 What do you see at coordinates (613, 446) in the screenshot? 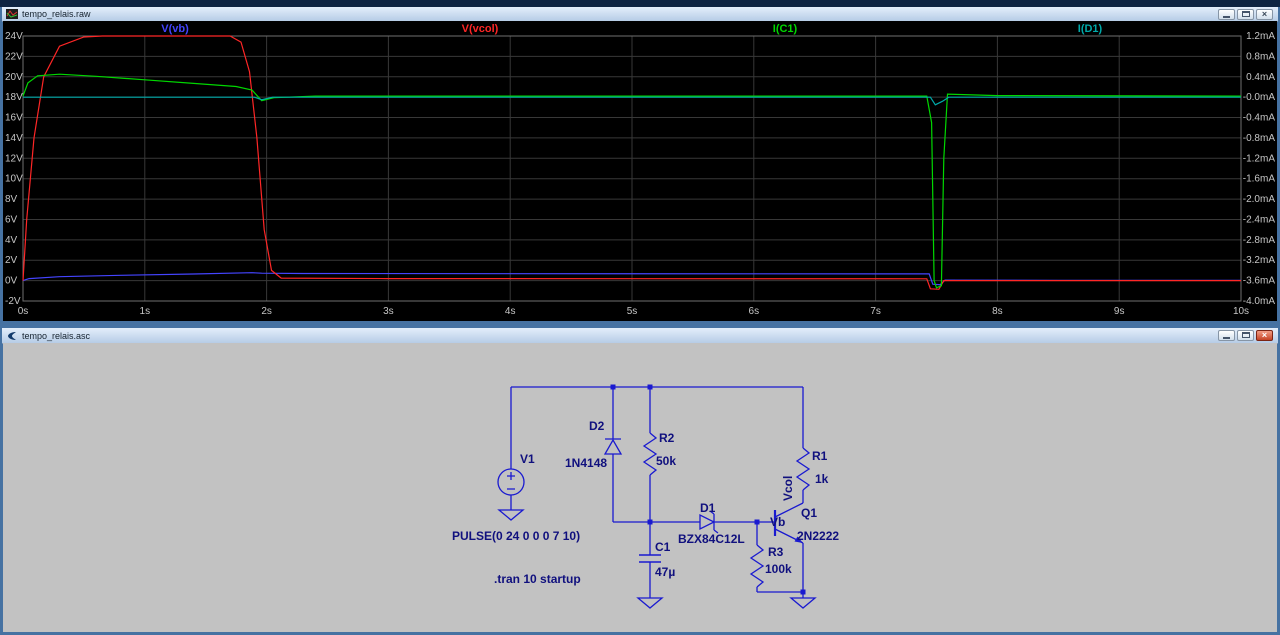
I see `component-d2` at bounding box center [613, 446].